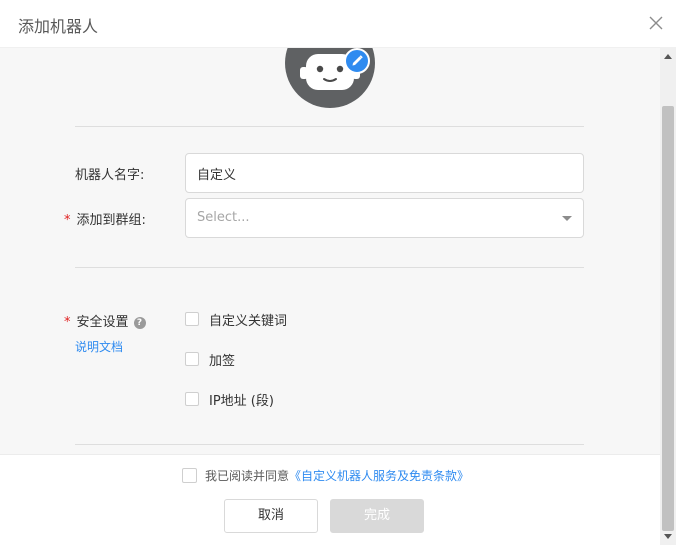 This screenshot has width=676, height=545. Describe the element at coordinates (58, 26) in the screenshot. I see `dialog-title: 添加机器人` at that location.